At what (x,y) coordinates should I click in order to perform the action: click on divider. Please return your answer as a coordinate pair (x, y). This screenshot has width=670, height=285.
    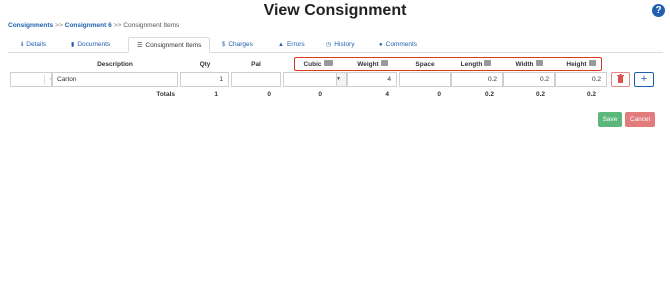
    Looking at the image, I should click on (44, 79).